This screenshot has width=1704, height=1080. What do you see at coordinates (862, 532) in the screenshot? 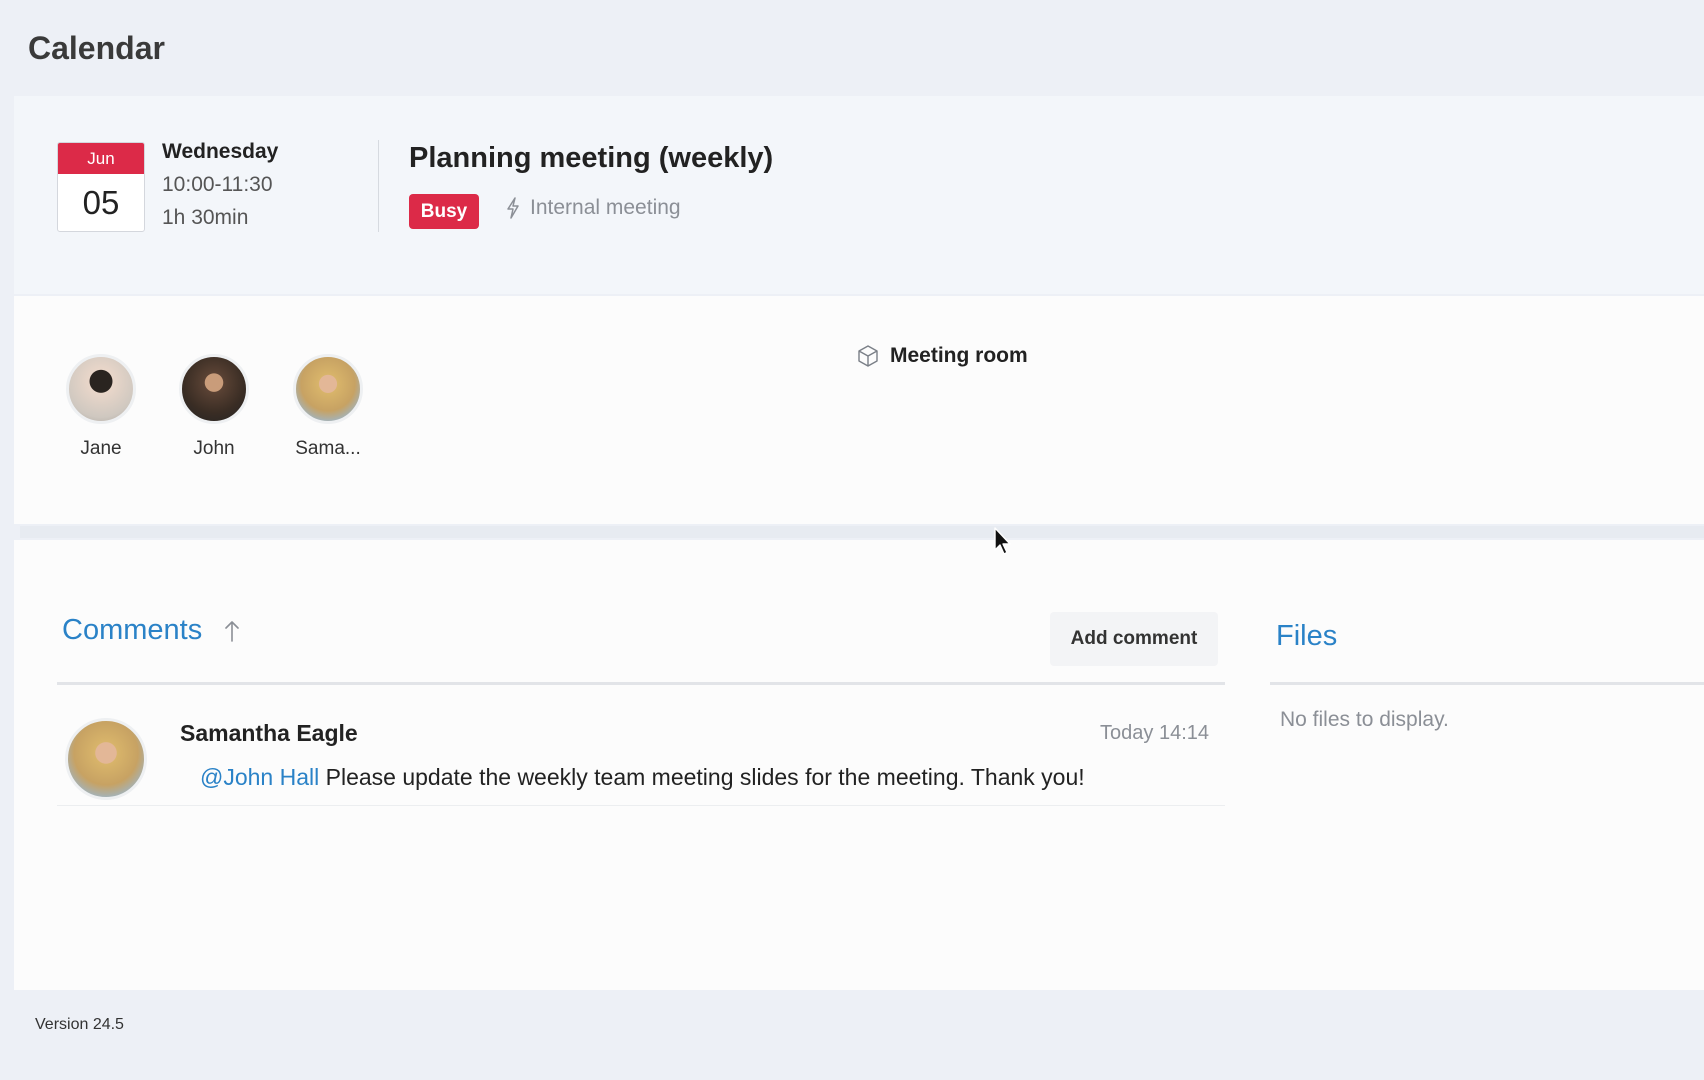
I see `section-divider` at bounding box center [862, 532].